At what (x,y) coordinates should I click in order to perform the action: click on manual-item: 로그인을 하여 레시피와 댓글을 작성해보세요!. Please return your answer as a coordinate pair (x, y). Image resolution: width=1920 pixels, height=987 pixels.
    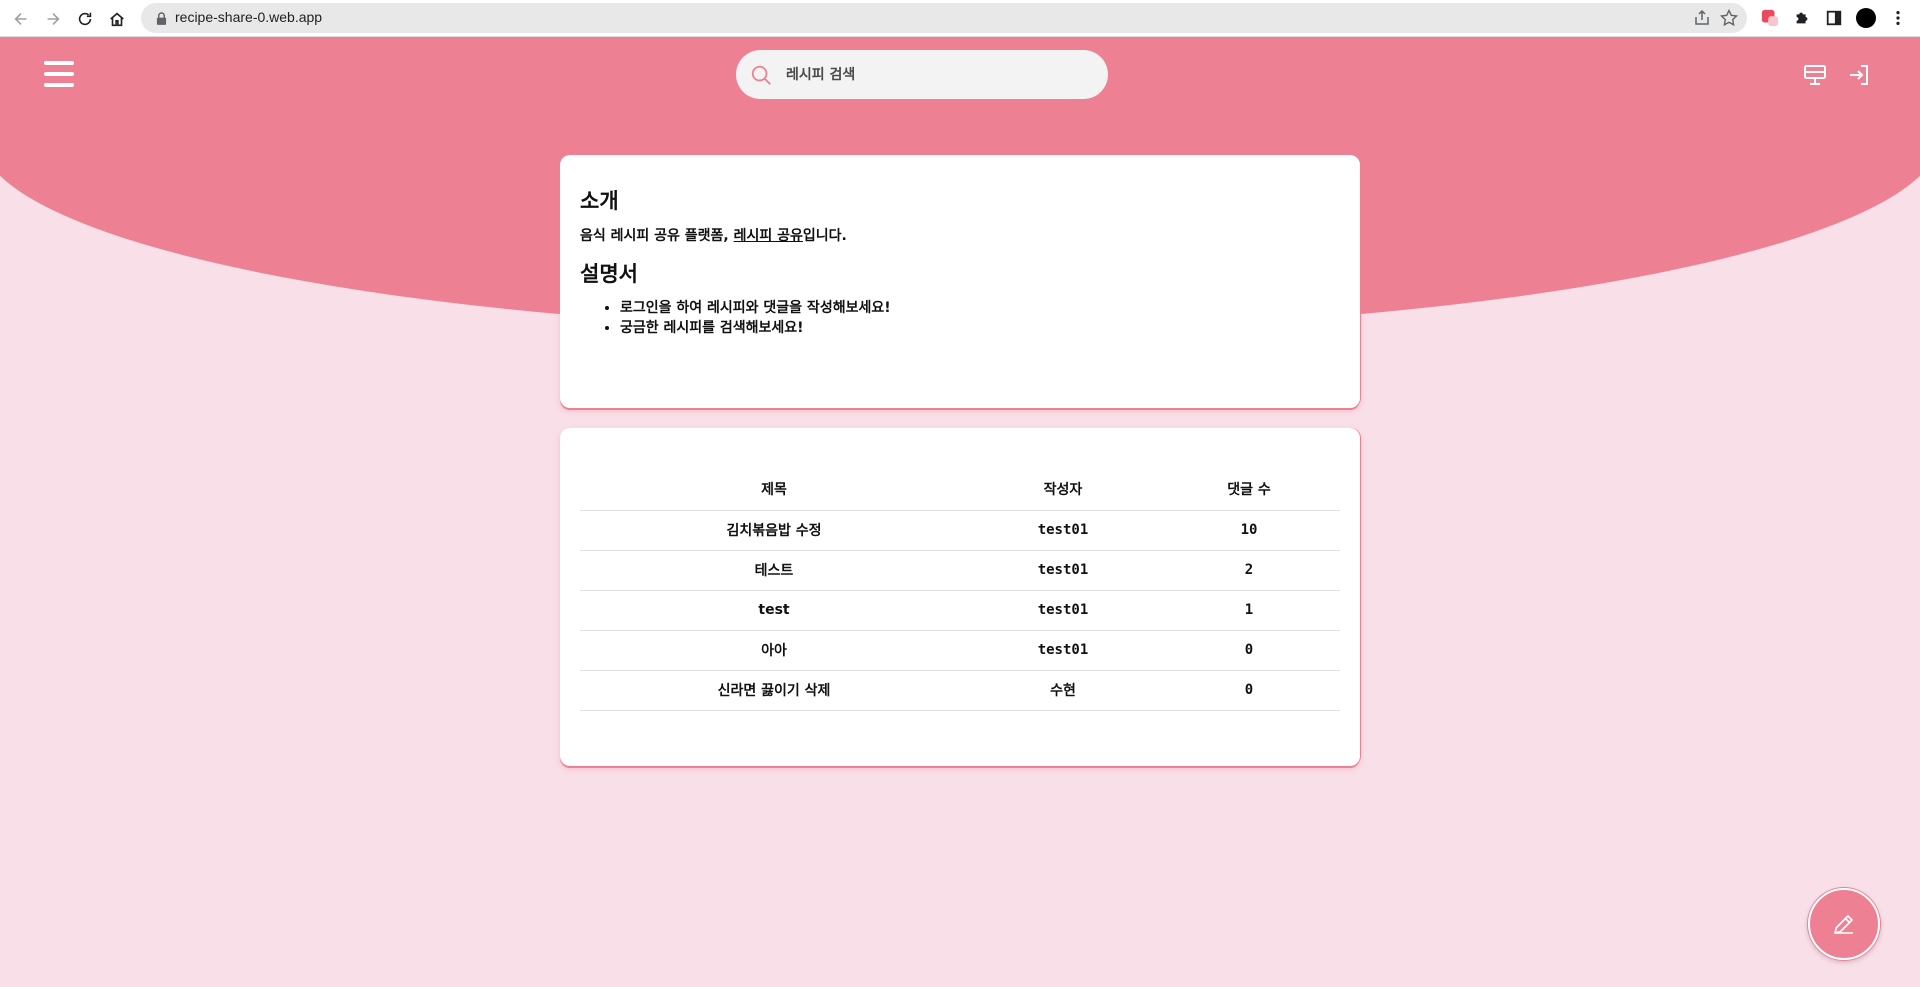
    Looking at the image, I should click on (980, 308).